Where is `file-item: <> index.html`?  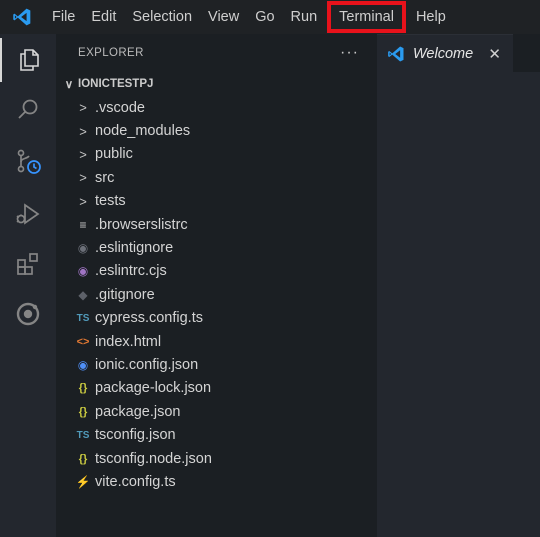
file-item: <> index.html is located at coordinates (216, 341).